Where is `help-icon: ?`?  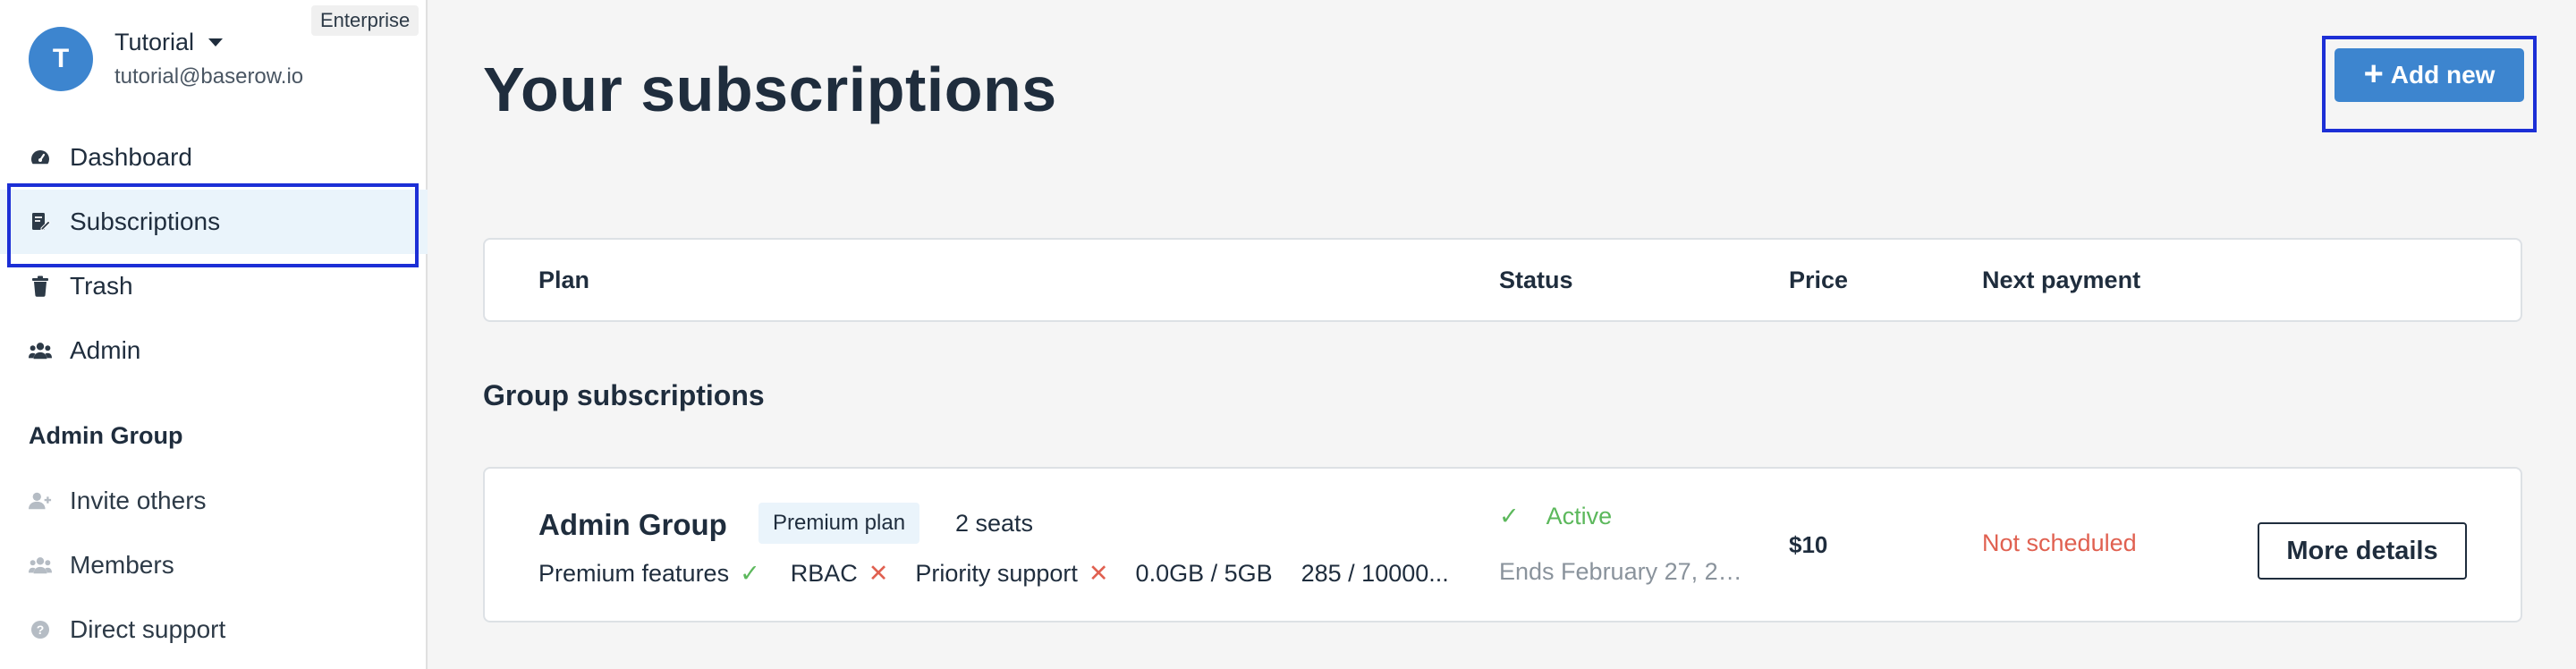 help-icon: ? is located at coordinates (40, 629).